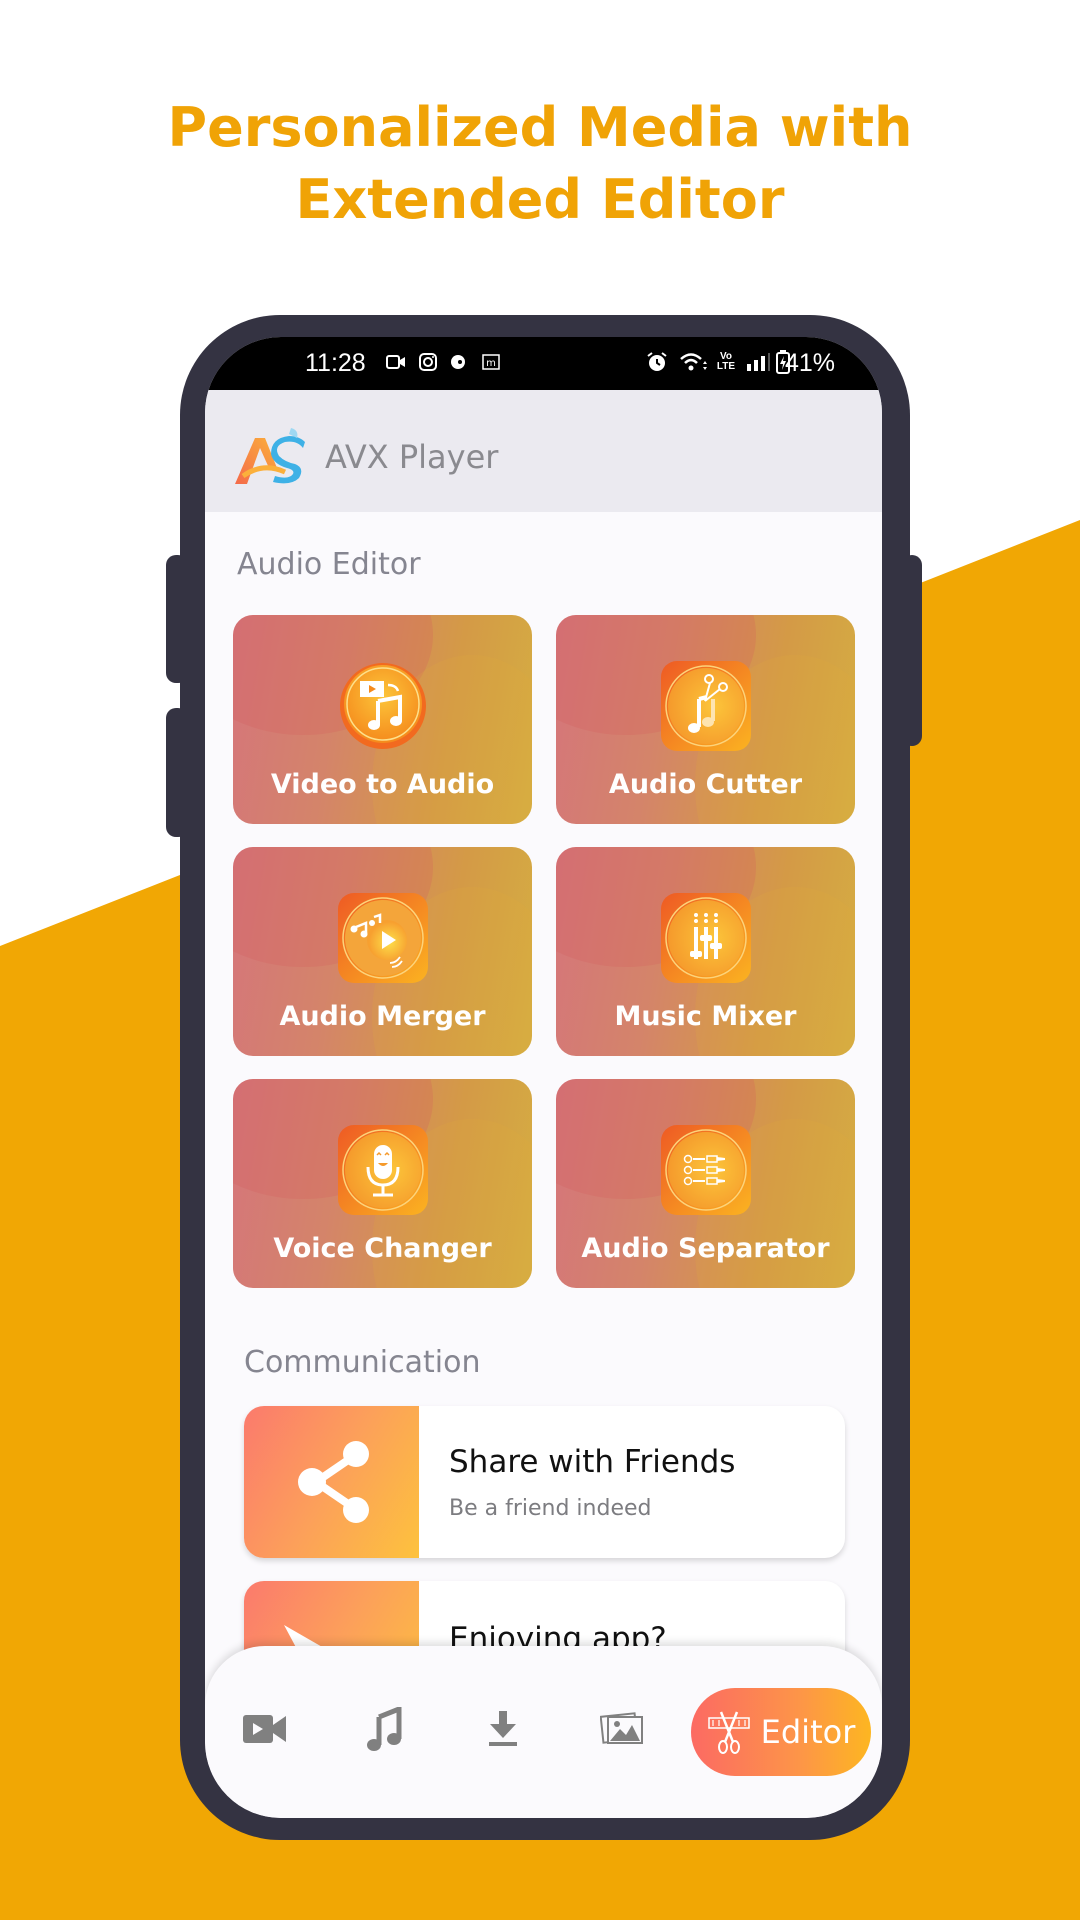 This screenshot has height=1920, width=1080. I want to click on video-icon, so click(264, 1729).